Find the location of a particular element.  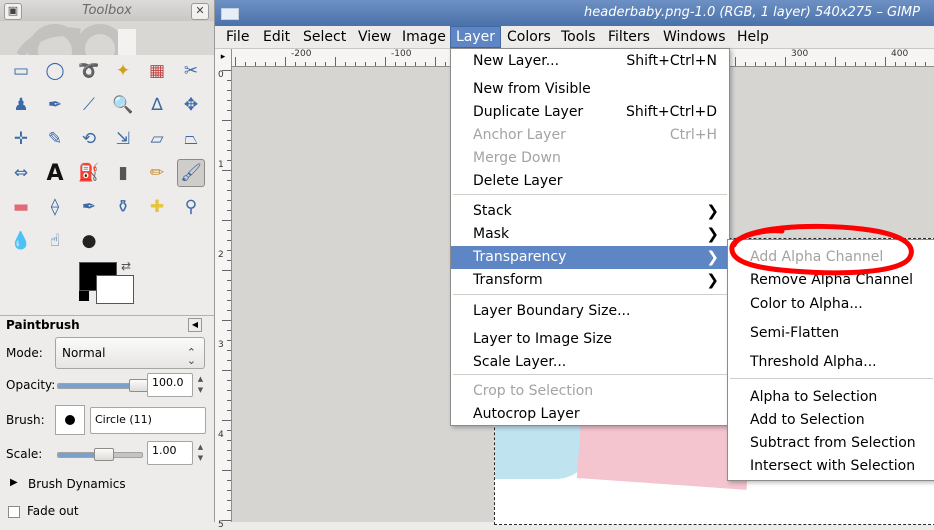

scissors-select-tool-icon: ✂ is located at coordinates (191, 71).